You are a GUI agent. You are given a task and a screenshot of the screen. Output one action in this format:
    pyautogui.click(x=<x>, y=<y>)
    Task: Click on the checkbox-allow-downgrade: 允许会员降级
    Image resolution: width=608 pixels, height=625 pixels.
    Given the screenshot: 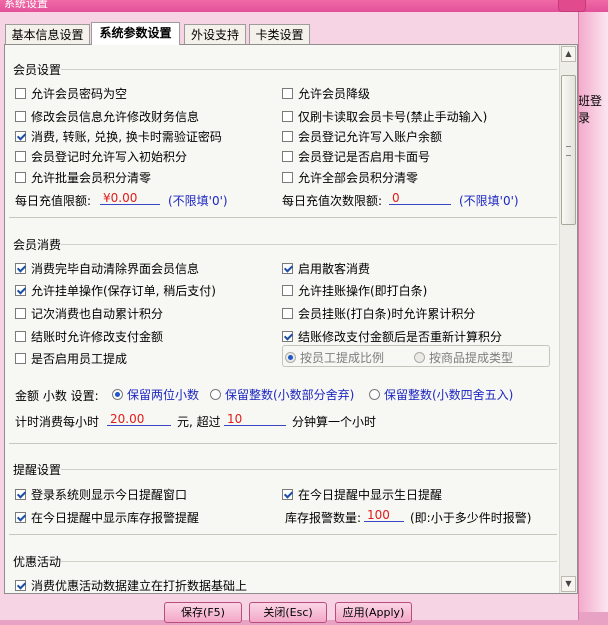 What is the action you would take?
    pyautogui.click(x=326, y=93)
    